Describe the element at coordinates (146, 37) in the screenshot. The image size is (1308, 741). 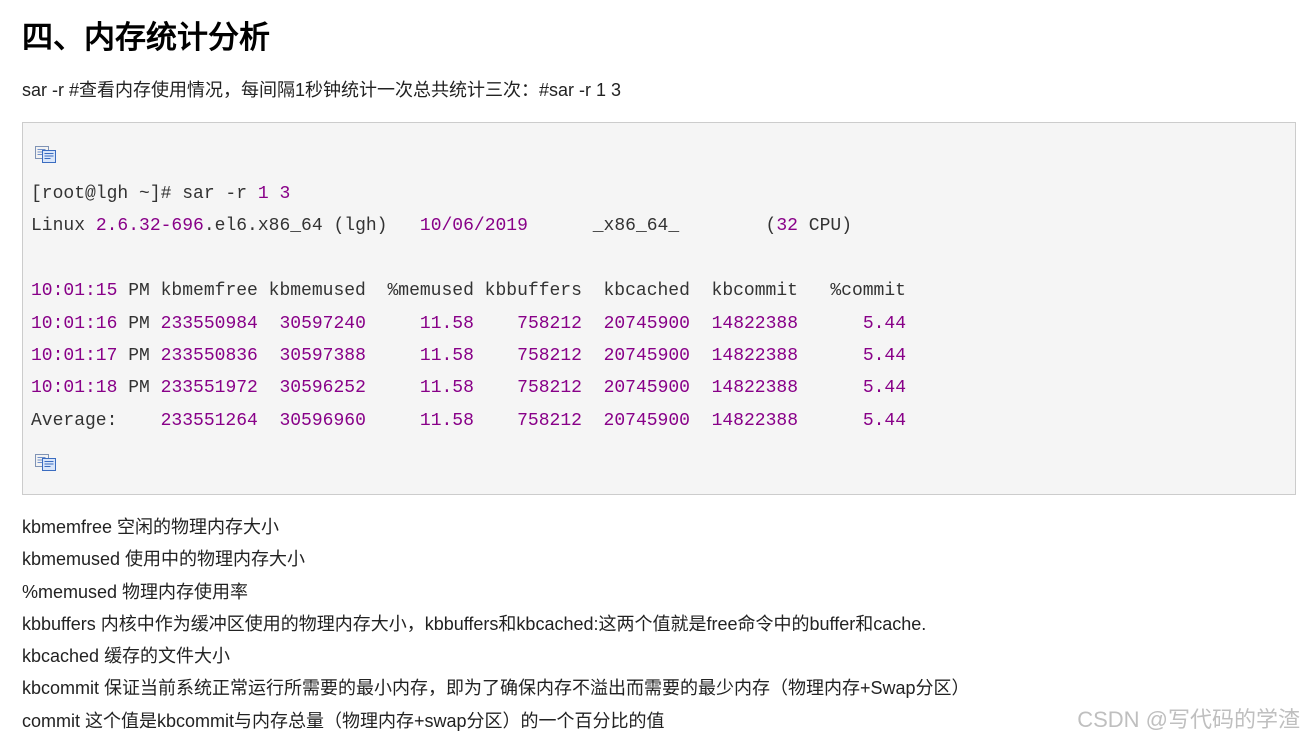
I see `section-heading: 四、内存统计分析` at that location.